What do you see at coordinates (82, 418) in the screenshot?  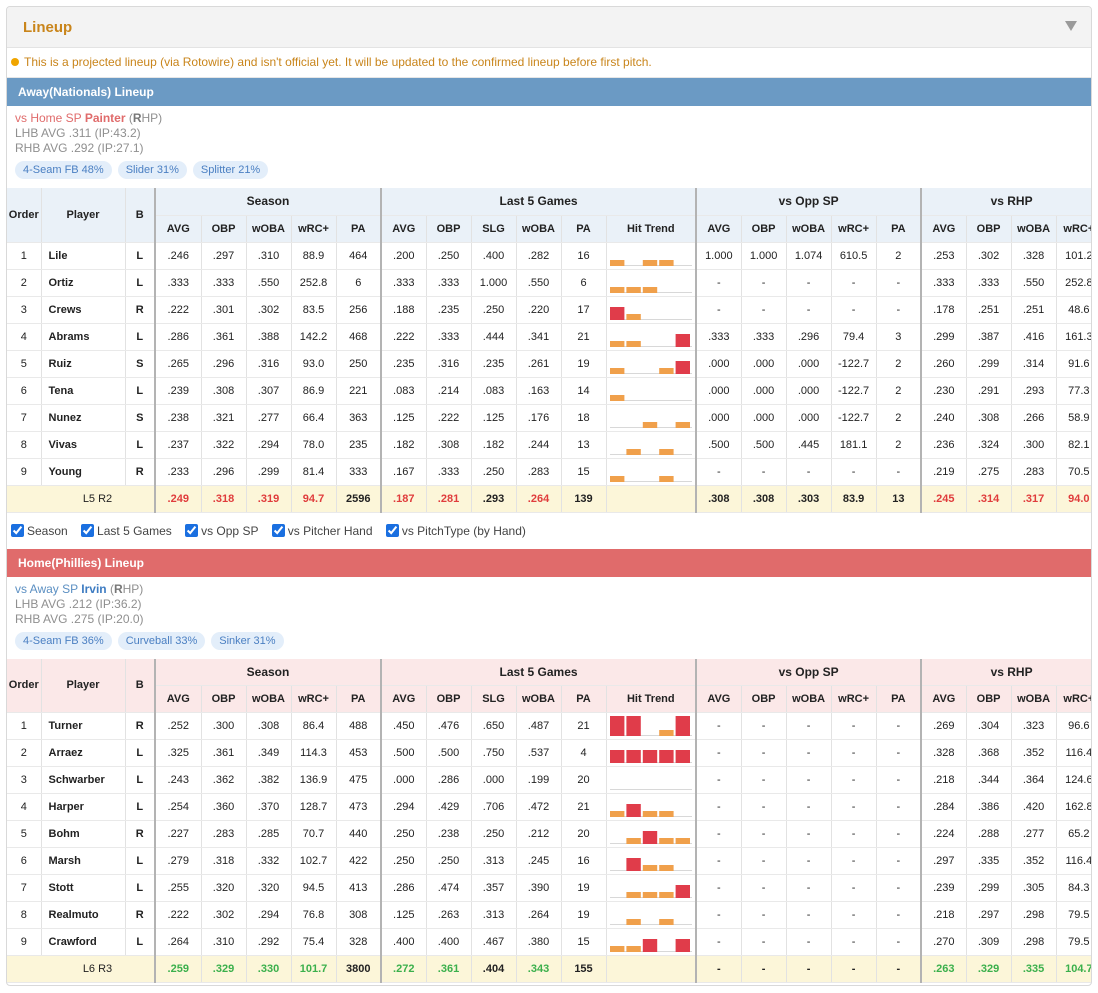 I see `player-name-link: Nunez` at bounding box center [82, 418].